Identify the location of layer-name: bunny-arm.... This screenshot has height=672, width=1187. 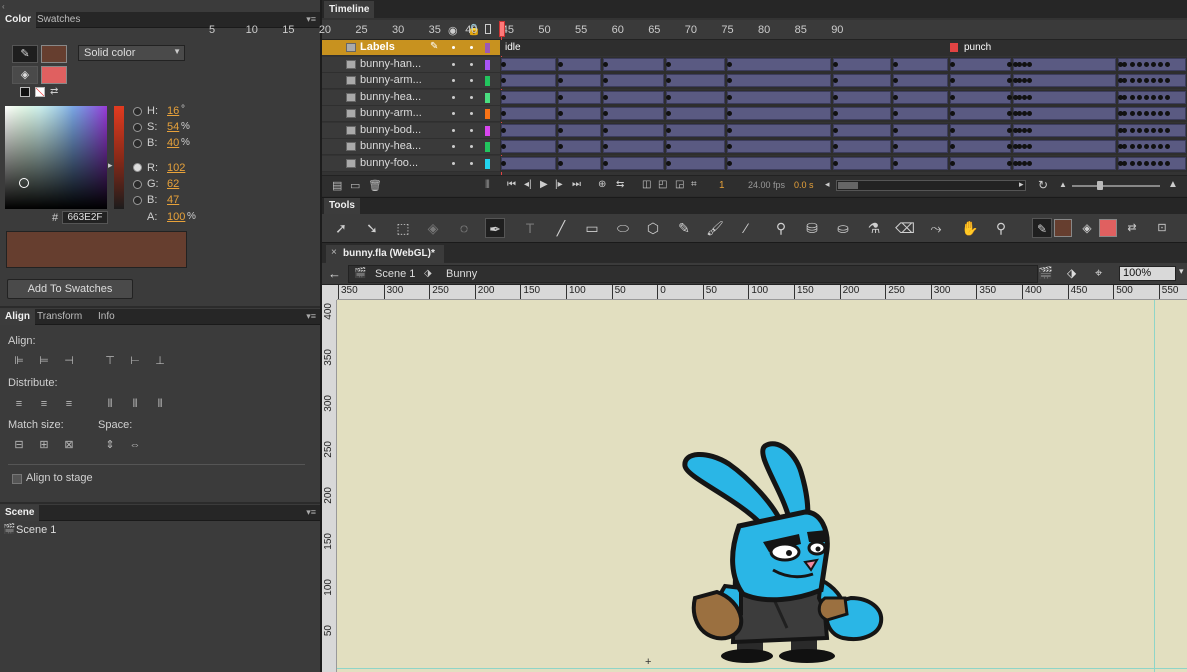
(391, 113).